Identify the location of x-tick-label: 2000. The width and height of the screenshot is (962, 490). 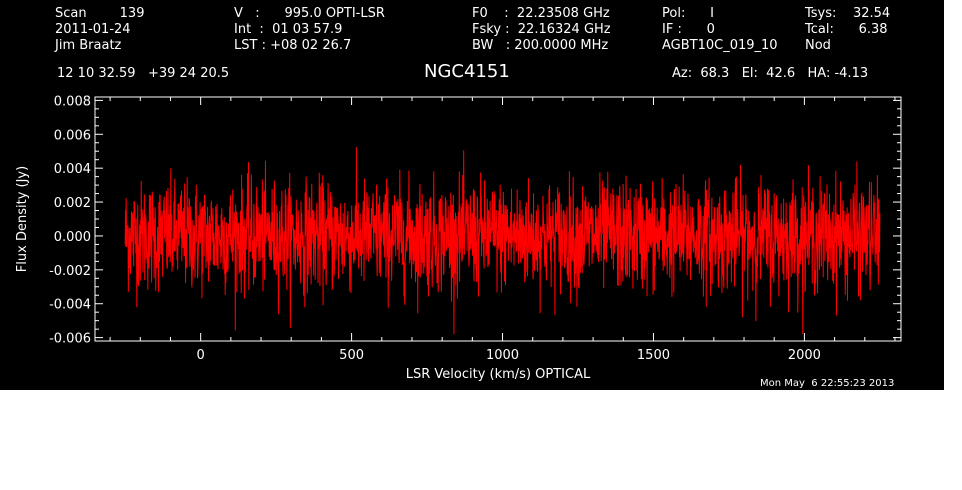
(804, 355).